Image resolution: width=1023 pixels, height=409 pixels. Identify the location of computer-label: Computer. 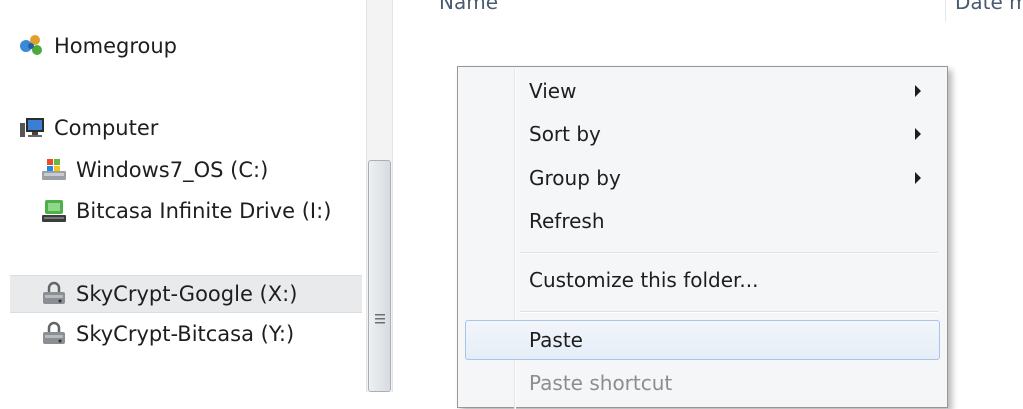
(106, 128).